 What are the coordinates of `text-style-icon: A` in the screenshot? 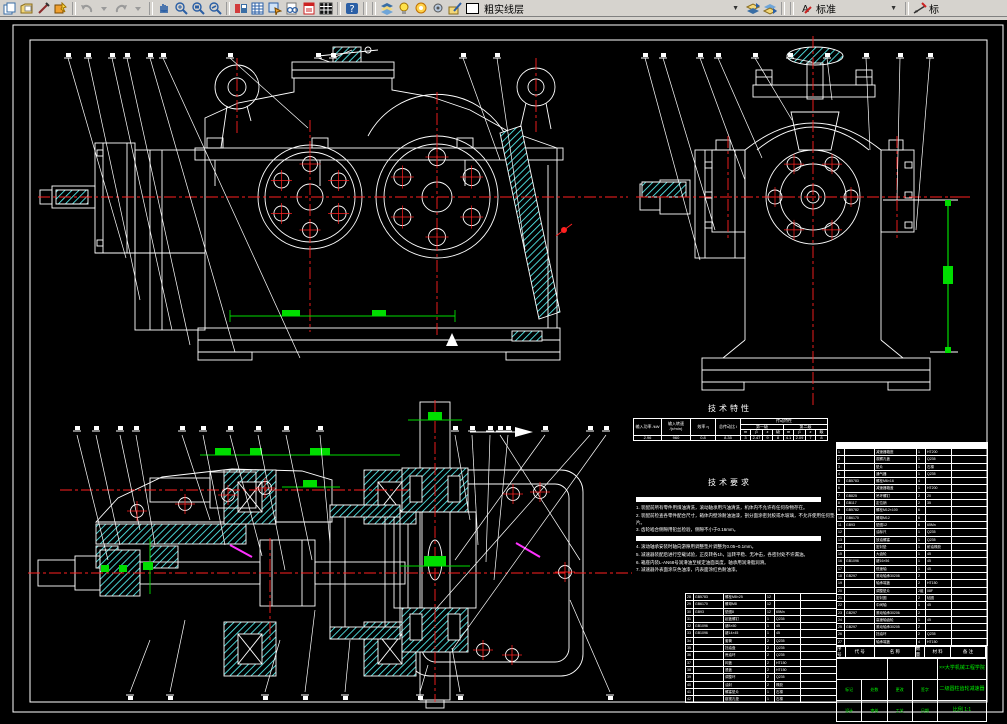 It's located at (805, 8).